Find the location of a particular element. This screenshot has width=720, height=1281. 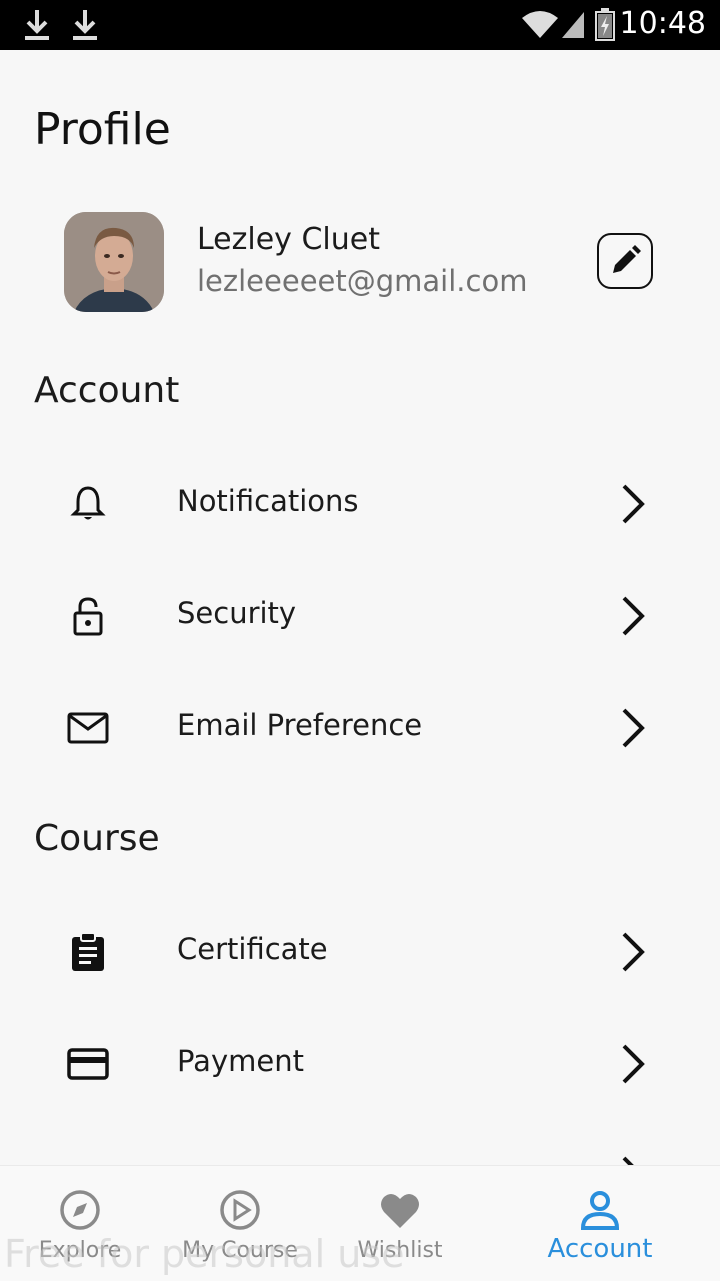

section-title-account: Account is located at coordinates (107, 390).